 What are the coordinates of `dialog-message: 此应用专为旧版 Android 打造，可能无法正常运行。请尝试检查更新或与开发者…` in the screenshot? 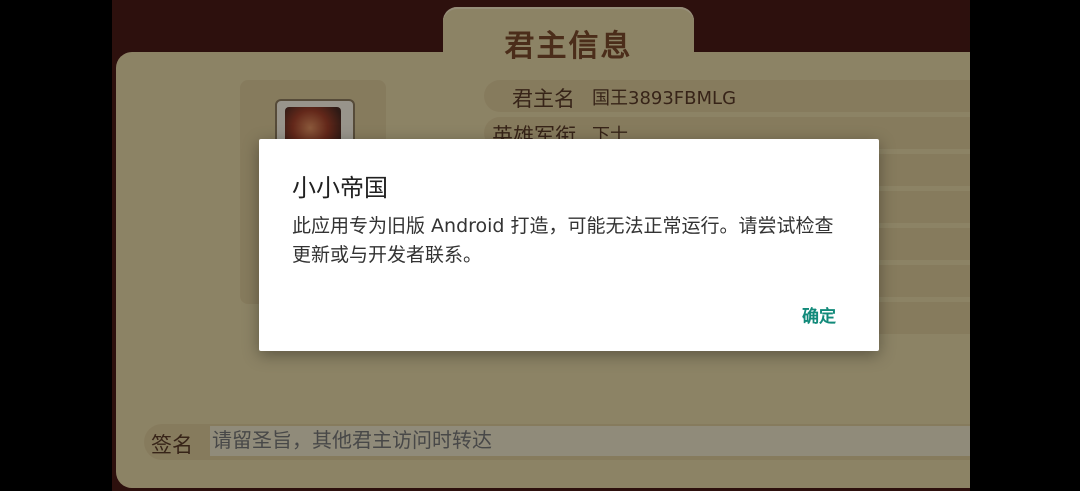 It's located at (563, 240).